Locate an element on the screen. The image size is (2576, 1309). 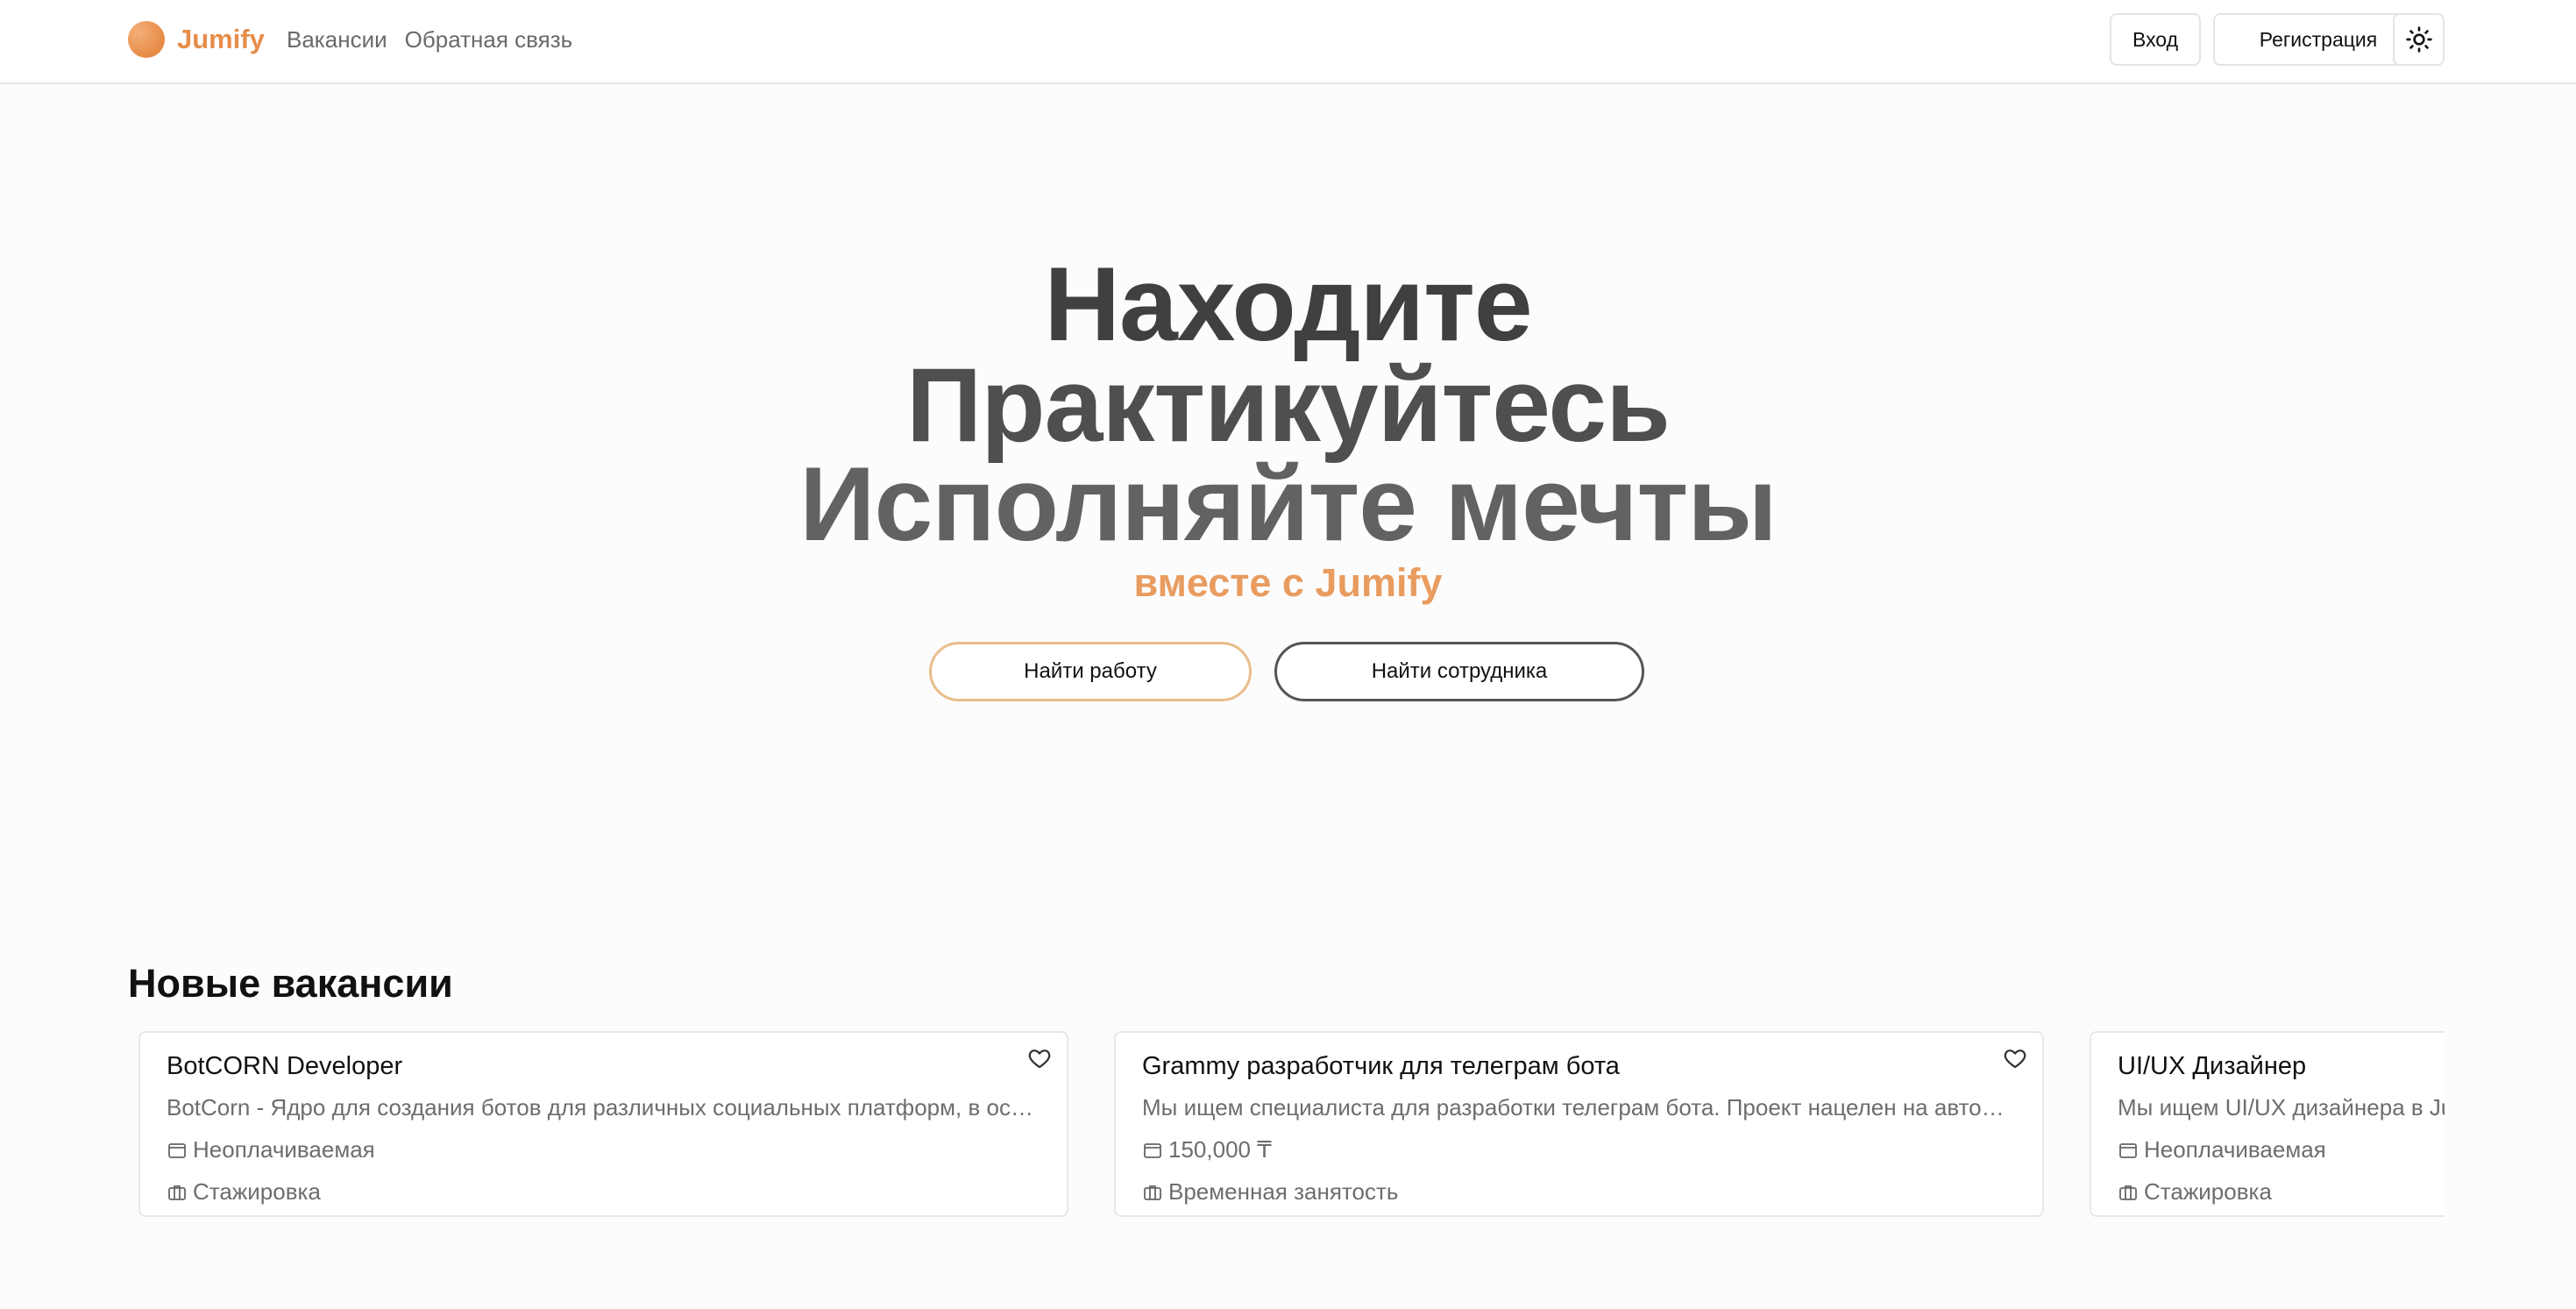
find-job-button: Найти работу is located at coordinates (1090, 671).